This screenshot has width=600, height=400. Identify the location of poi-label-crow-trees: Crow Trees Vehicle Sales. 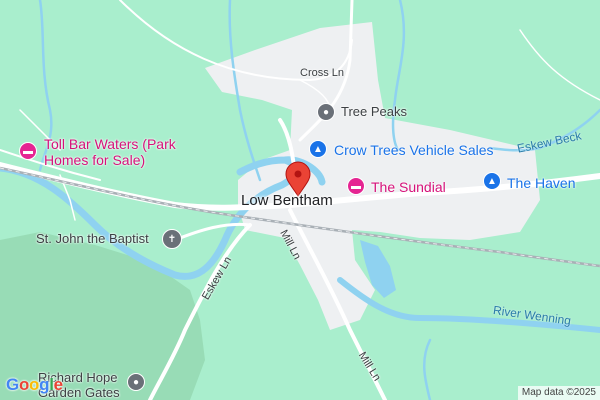
(414, 150).